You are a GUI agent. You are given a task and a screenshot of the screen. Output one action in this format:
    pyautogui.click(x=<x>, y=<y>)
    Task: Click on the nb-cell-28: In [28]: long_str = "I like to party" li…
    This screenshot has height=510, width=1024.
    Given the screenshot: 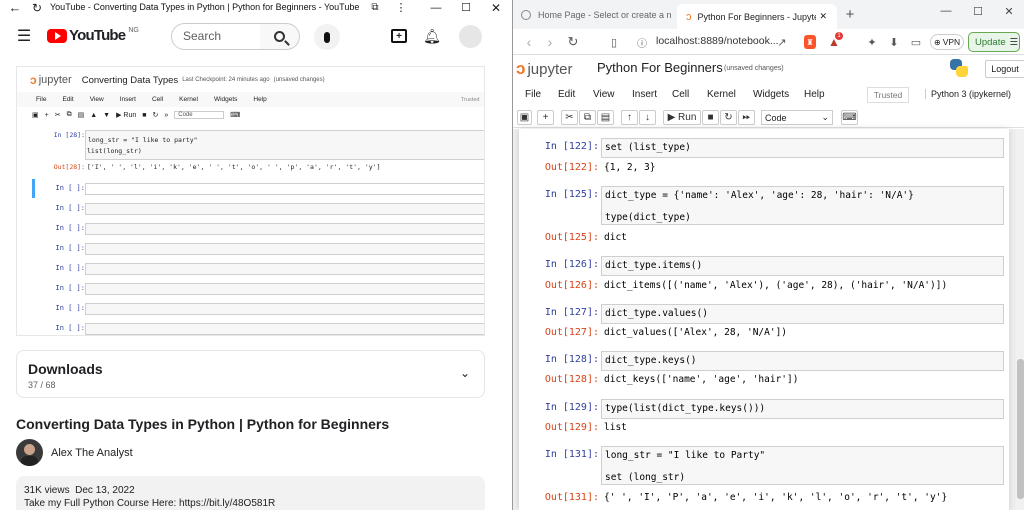 What is the action you would take?
    pyautogui.click(x=257, y=146)
    